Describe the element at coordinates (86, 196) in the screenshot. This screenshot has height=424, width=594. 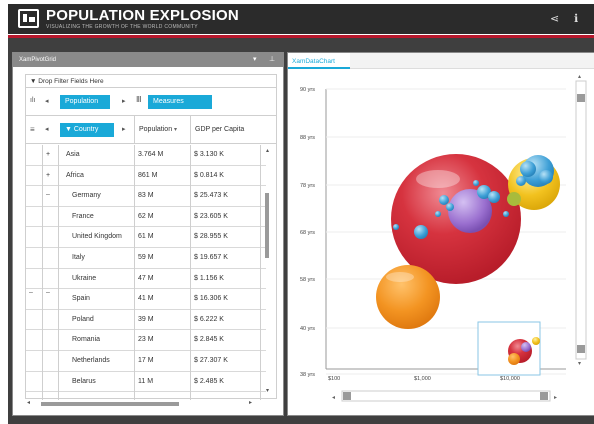
I see `row-label: Germany` at that location.